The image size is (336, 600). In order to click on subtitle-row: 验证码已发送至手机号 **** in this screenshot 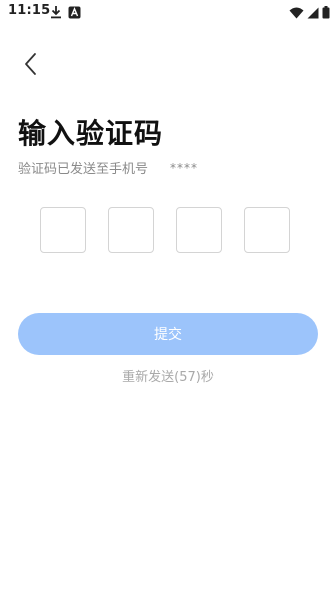, I will do `click(108, 168)`.